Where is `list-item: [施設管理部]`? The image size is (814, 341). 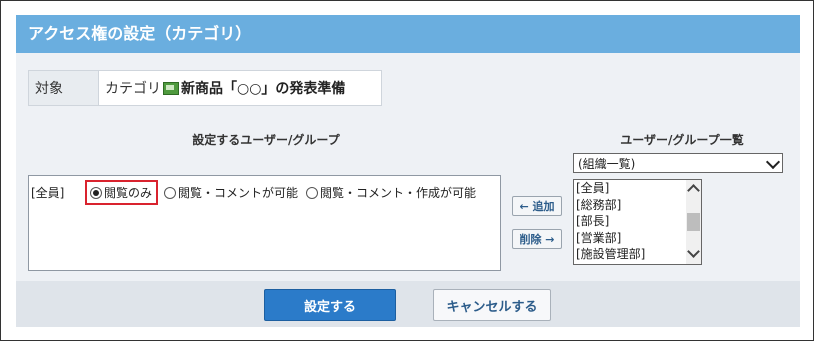 list-item: [施設管理部] is located at coordinates (637, 254).